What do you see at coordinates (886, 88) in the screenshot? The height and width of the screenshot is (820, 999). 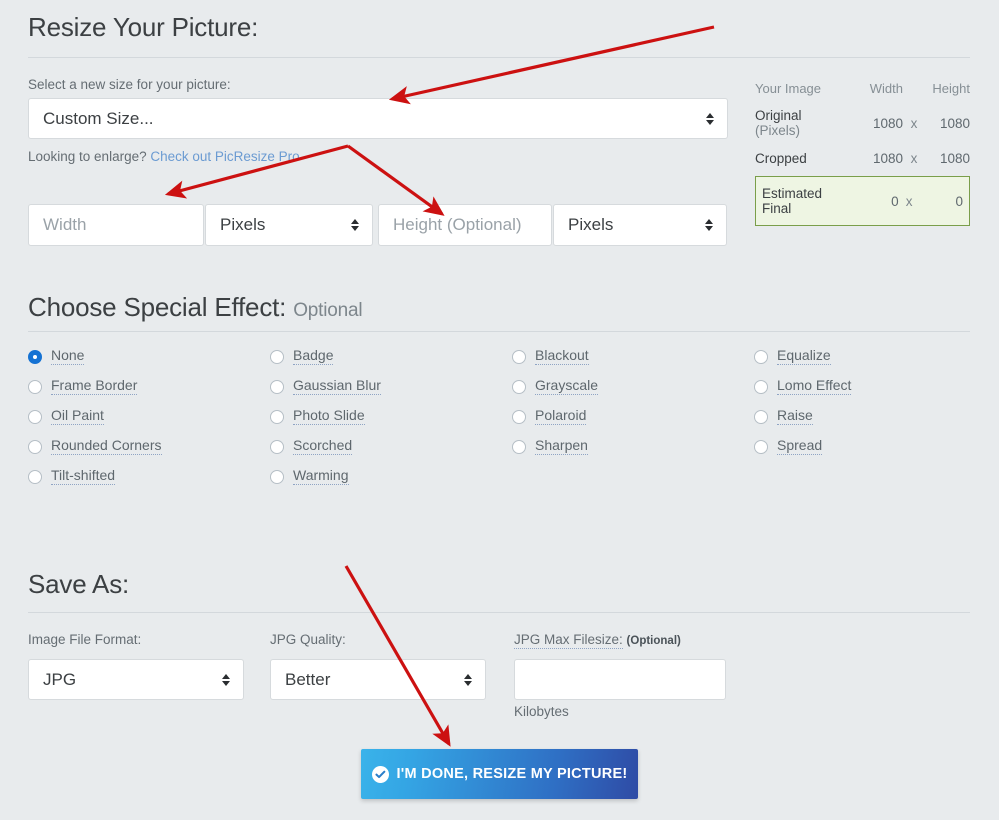 I see `col-header-width: Width` at bounding box center [886, 88].